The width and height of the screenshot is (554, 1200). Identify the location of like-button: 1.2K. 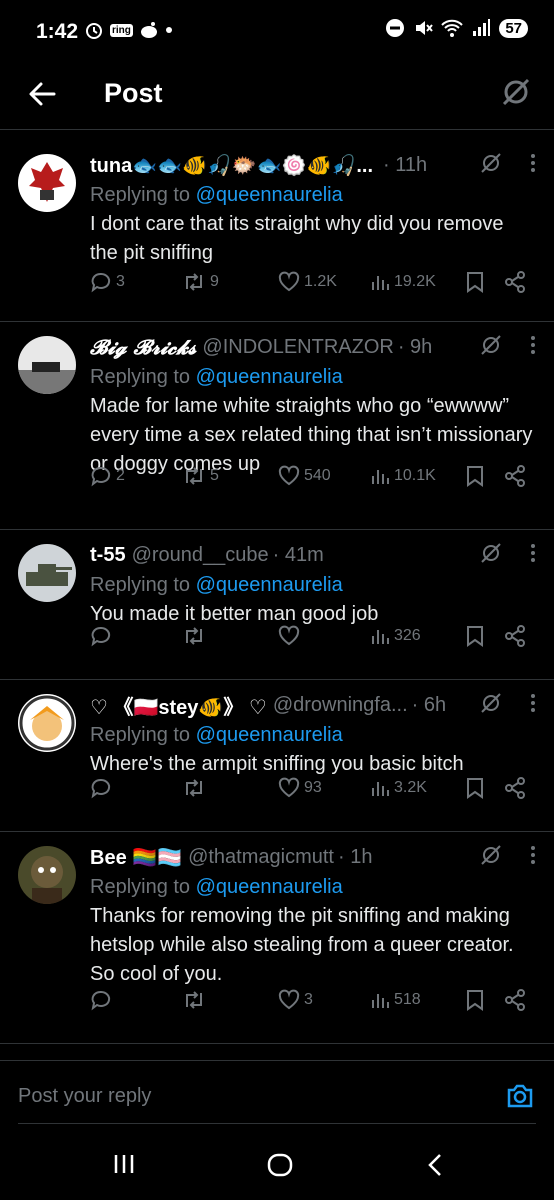
(307, 282).